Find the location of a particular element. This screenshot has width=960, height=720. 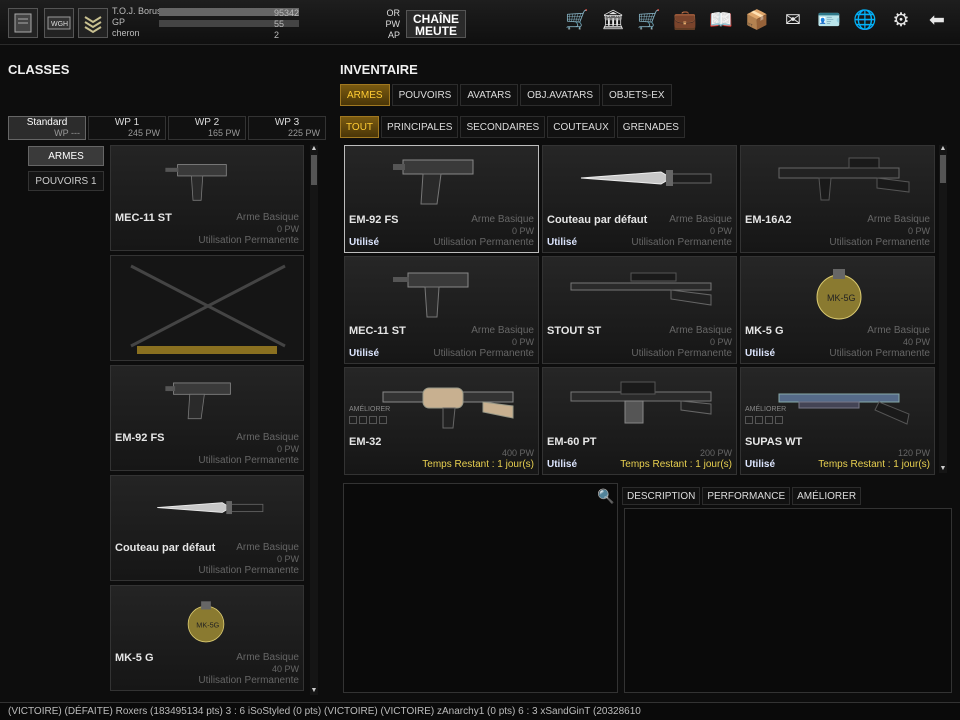

upgrade-slots is located at coordinates (764, 420).